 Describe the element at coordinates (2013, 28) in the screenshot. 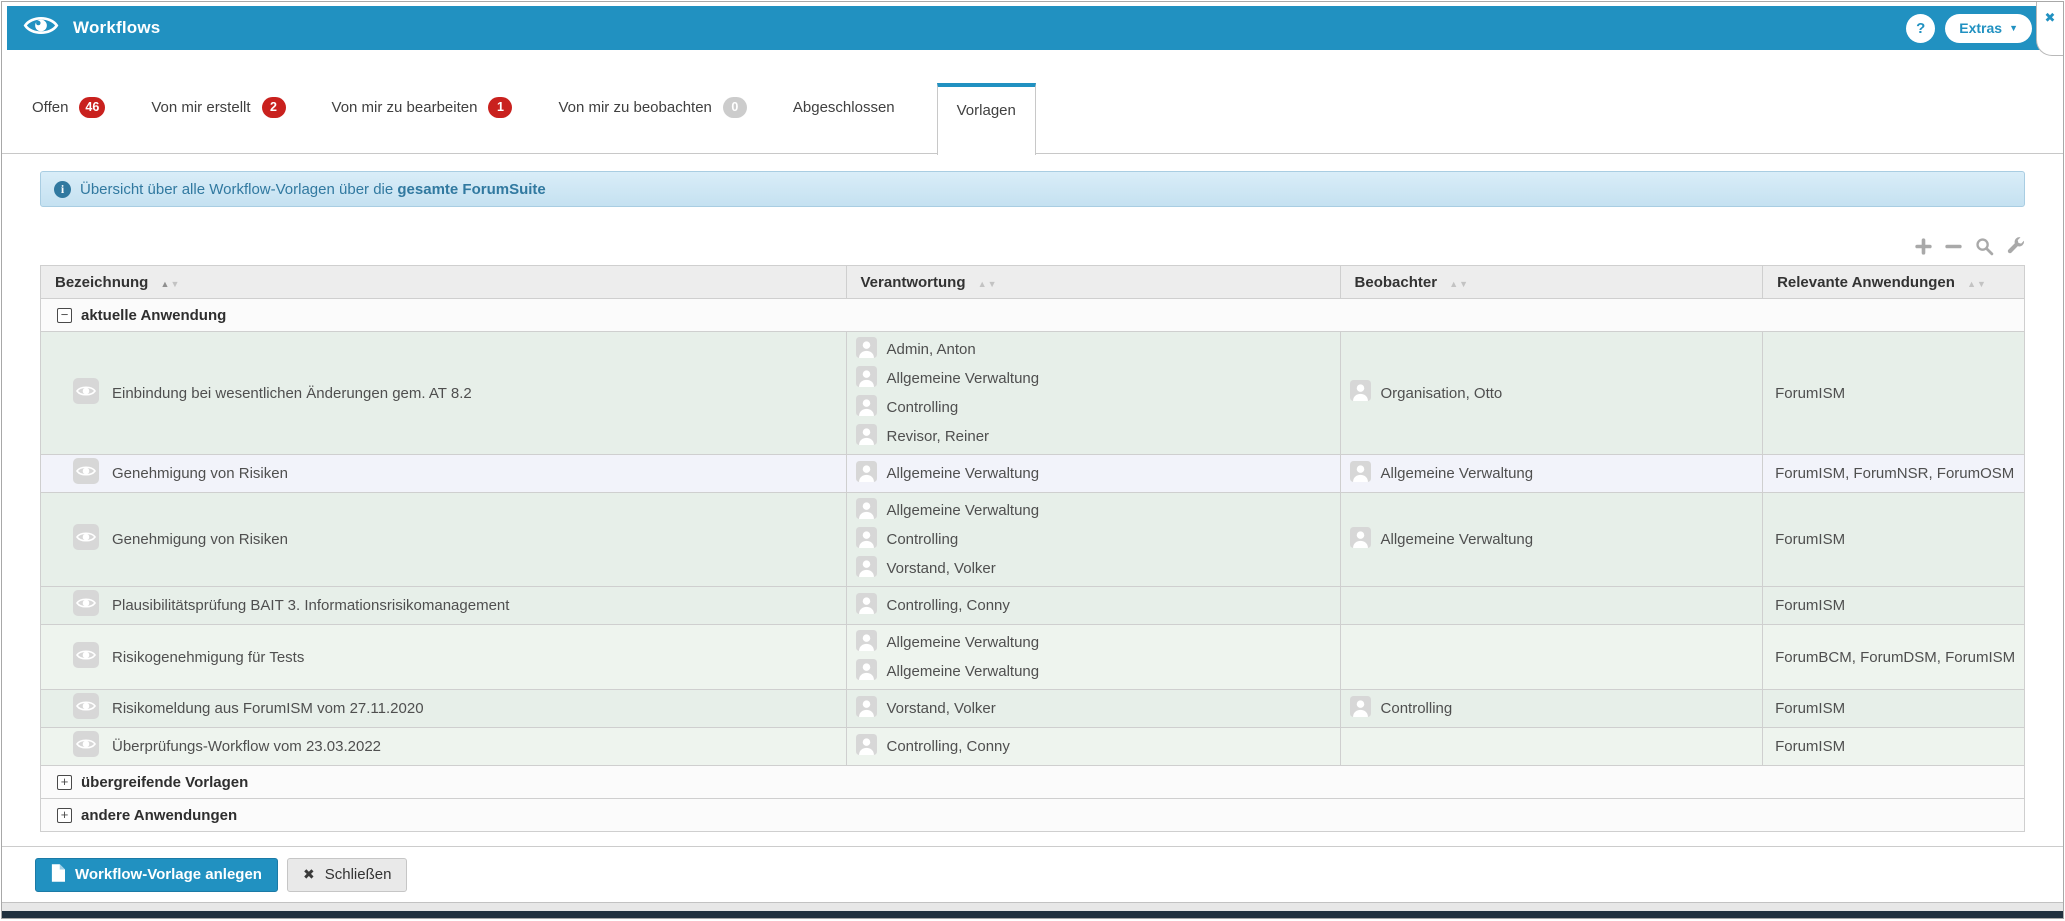

I see `chevron-down-icon: ▼` at that location.